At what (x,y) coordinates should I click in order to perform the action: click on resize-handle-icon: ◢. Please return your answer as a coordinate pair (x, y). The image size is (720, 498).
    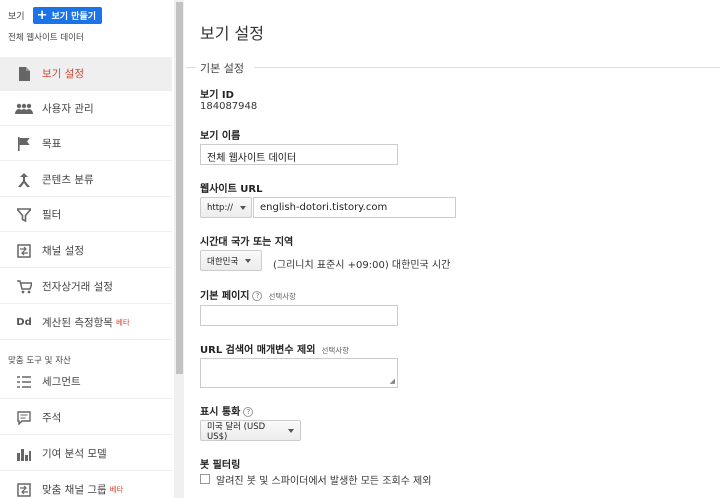
    Looking at the image, I should click on (392, 381).